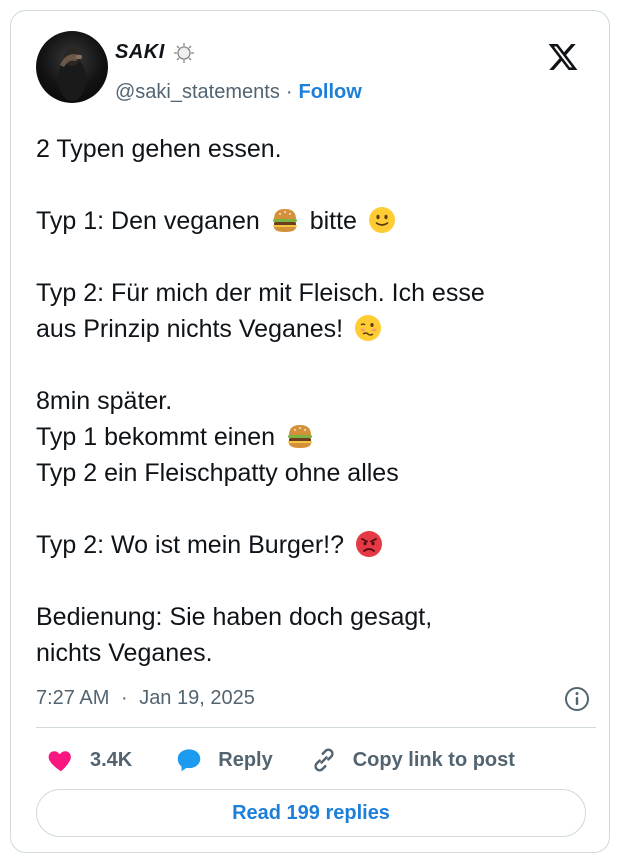 This screenshot has width=620, height=863. What do you see at coordinates (217, 473) in the screenshot?
I see `tweet-line: Typ 2 ein Fleischpatty ohne alles` at bounding box center [217, 473].